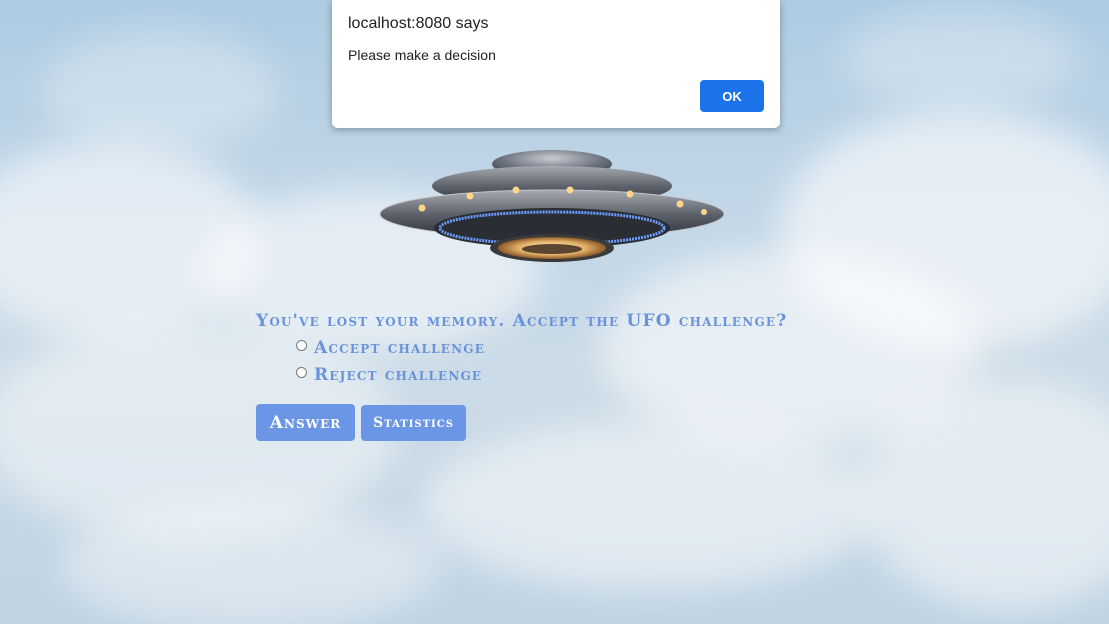 Image resolution: width=1109 pixels, height=627 pixels. Describe the element at coordinates (556, 348) in the screenshot. I see `option-accept: Accept challenge` at that location.